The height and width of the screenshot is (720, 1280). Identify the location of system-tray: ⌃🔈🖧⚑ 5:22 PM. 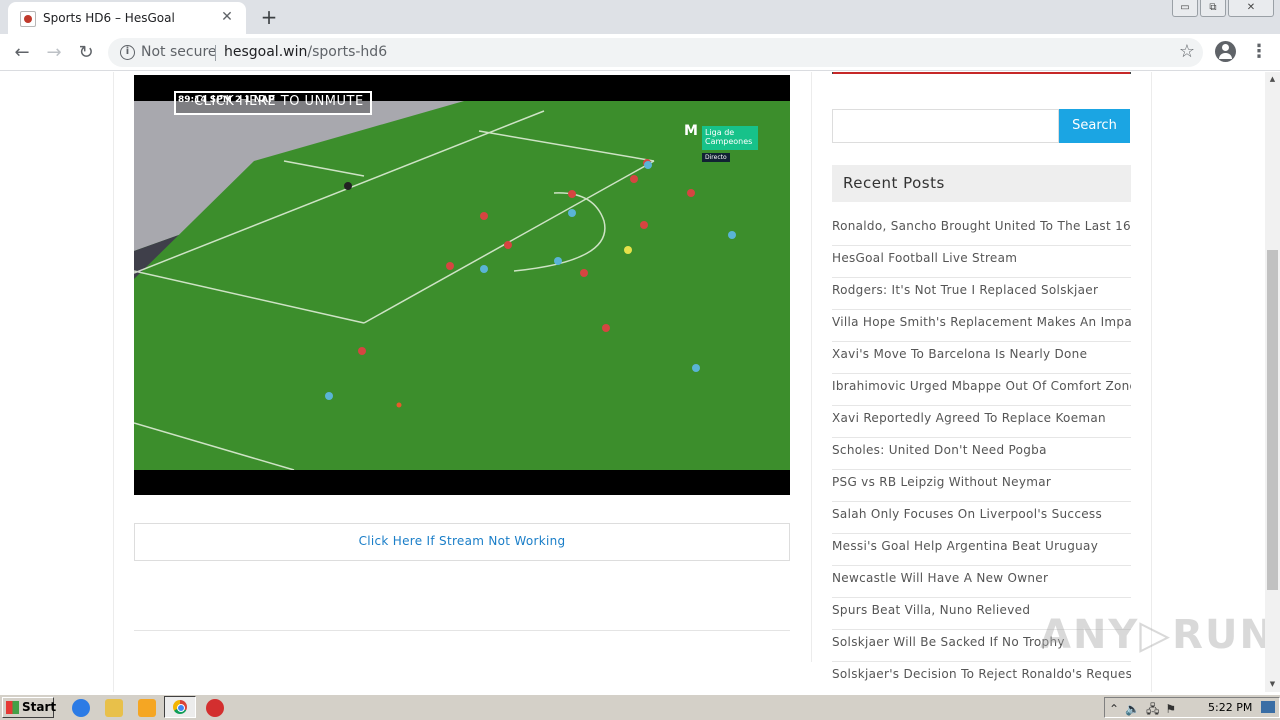
(1192, 707).